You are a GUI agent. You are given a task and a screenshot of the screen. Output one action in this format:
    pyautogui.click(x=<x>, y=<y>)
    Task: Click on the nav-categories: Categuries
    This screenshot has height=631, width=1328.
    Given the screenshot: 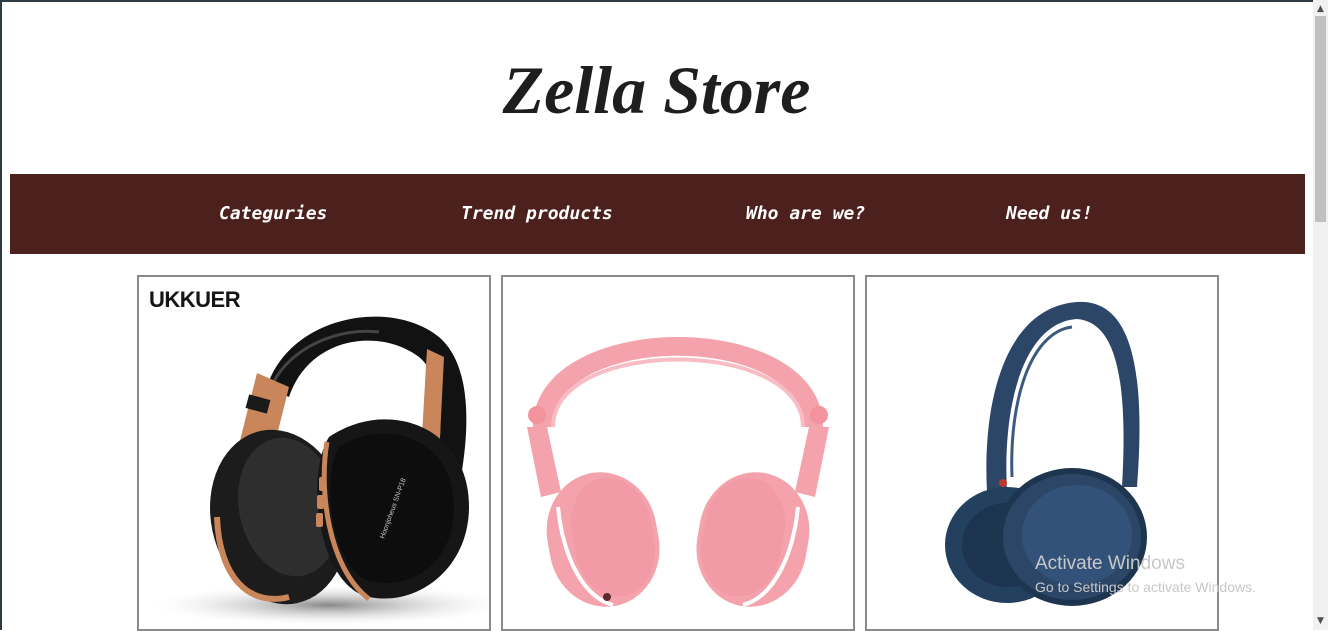 What is the action you would take?
    pyautogui.click(x=273, y=214)
    